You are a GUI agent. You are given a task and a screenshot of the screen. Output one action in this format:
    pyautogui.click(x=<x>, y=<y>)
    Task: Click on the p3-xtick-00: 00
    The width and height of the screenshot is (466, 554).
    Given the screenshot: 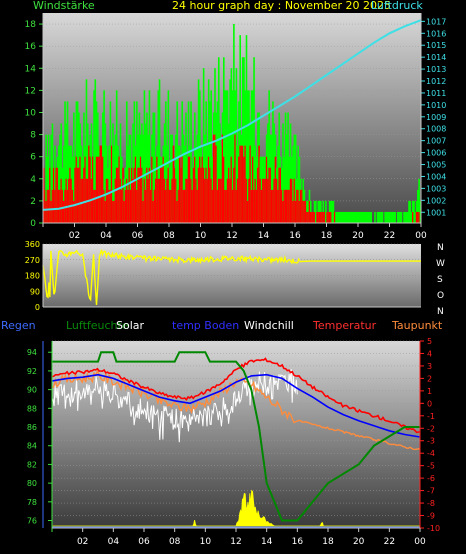 What is the action you would take?
    pyautogui.click(x=420, y=542)
    